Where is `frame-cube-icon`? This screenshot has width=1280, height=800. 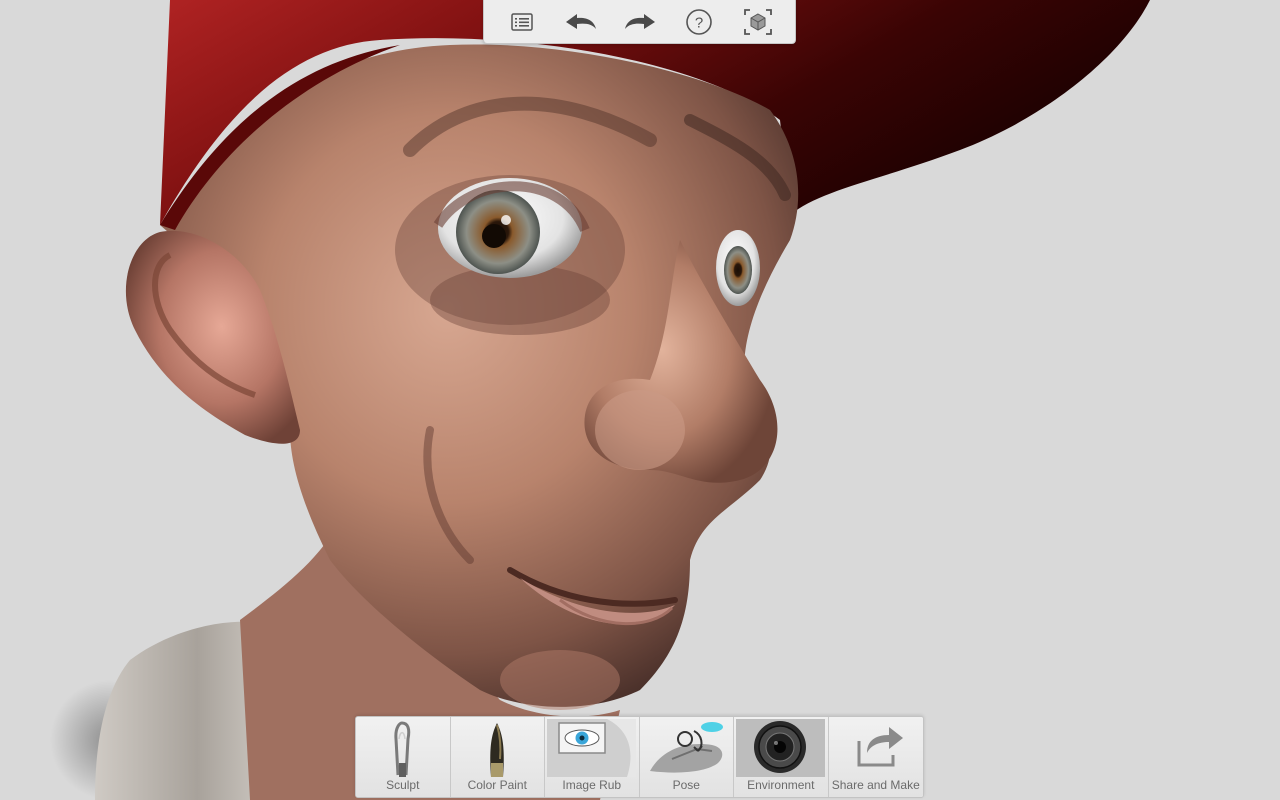 frame-cube-icon is located at coordinates (757, 21).